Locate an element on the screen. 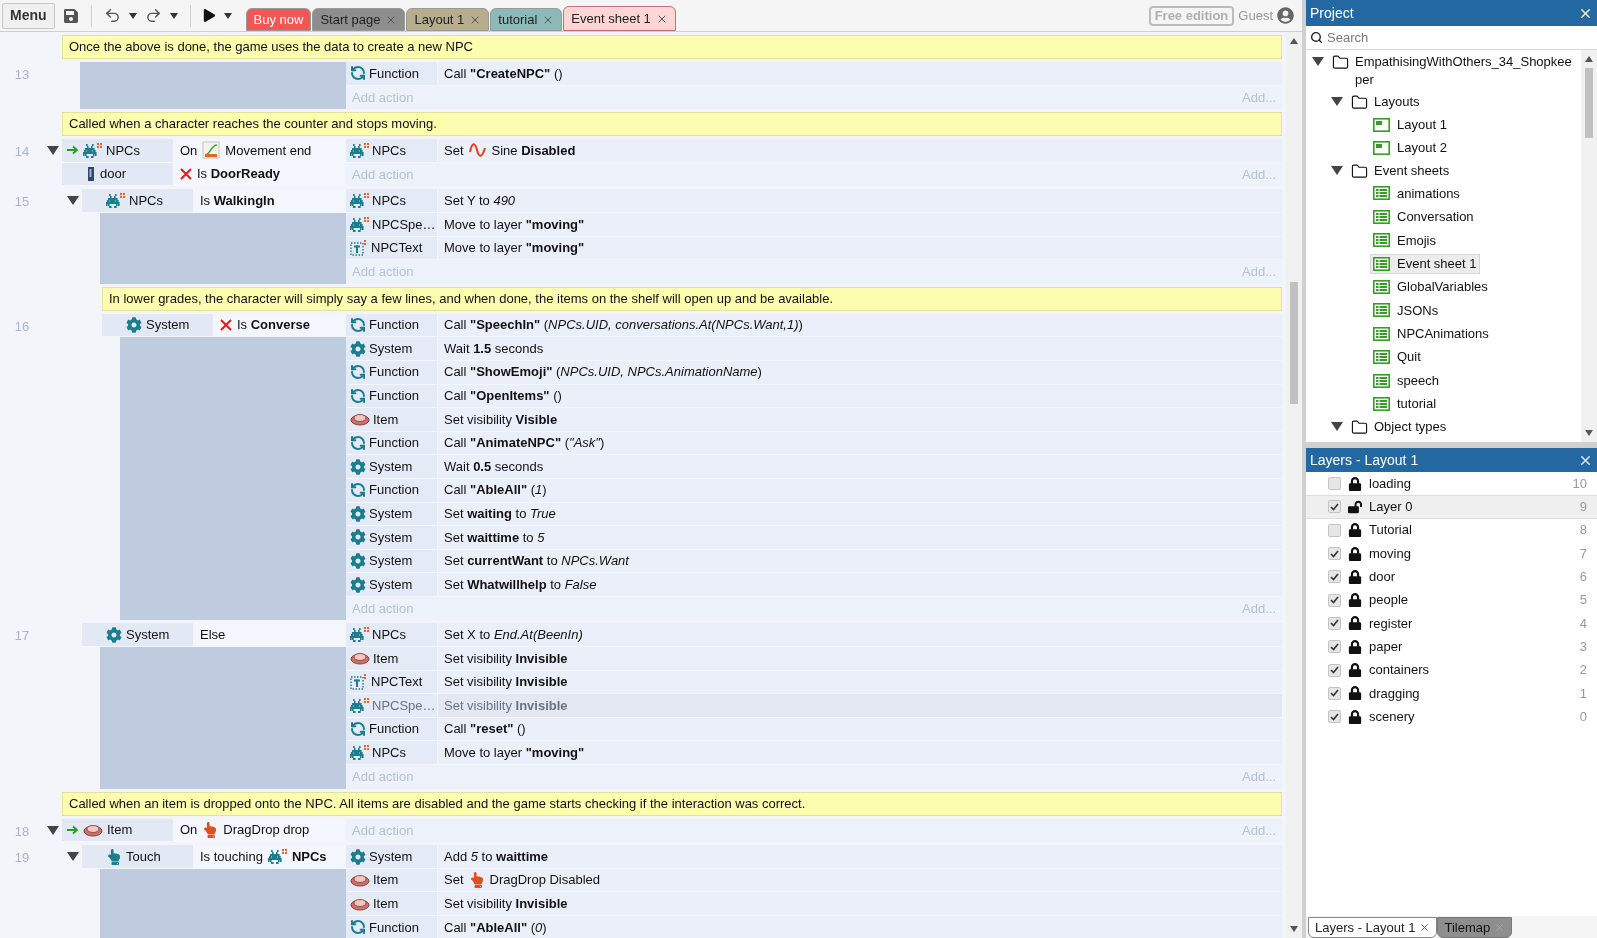 The width and height of the screenshot is (1597, 938). unlock-icon is located at coordinates (1355, 506).